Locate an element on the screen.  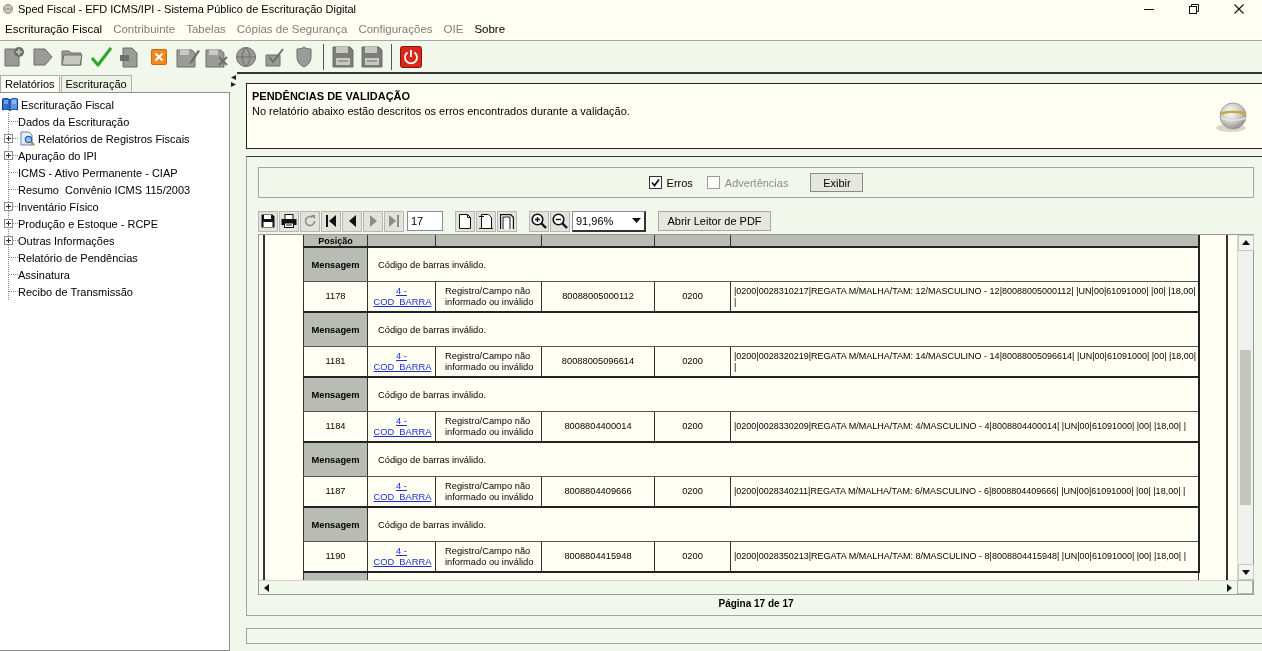
close-icon is located at coordinates (1238, 9).